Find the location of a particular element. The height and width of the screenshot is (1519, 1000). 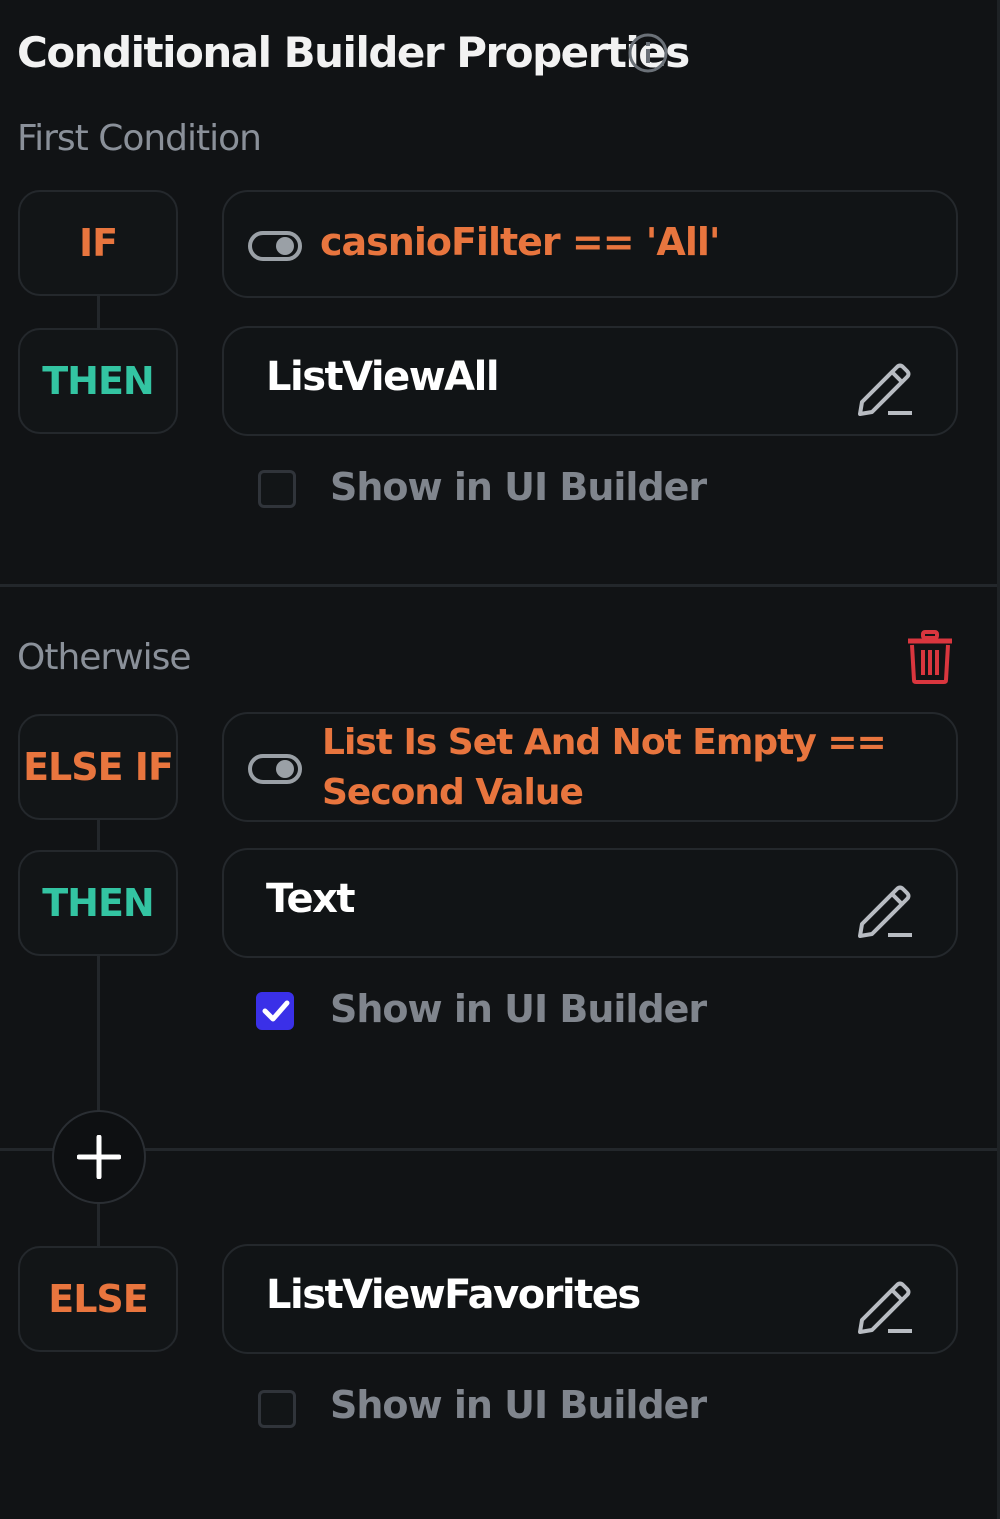

add-condition-button is located at coordinates (99, 1157).